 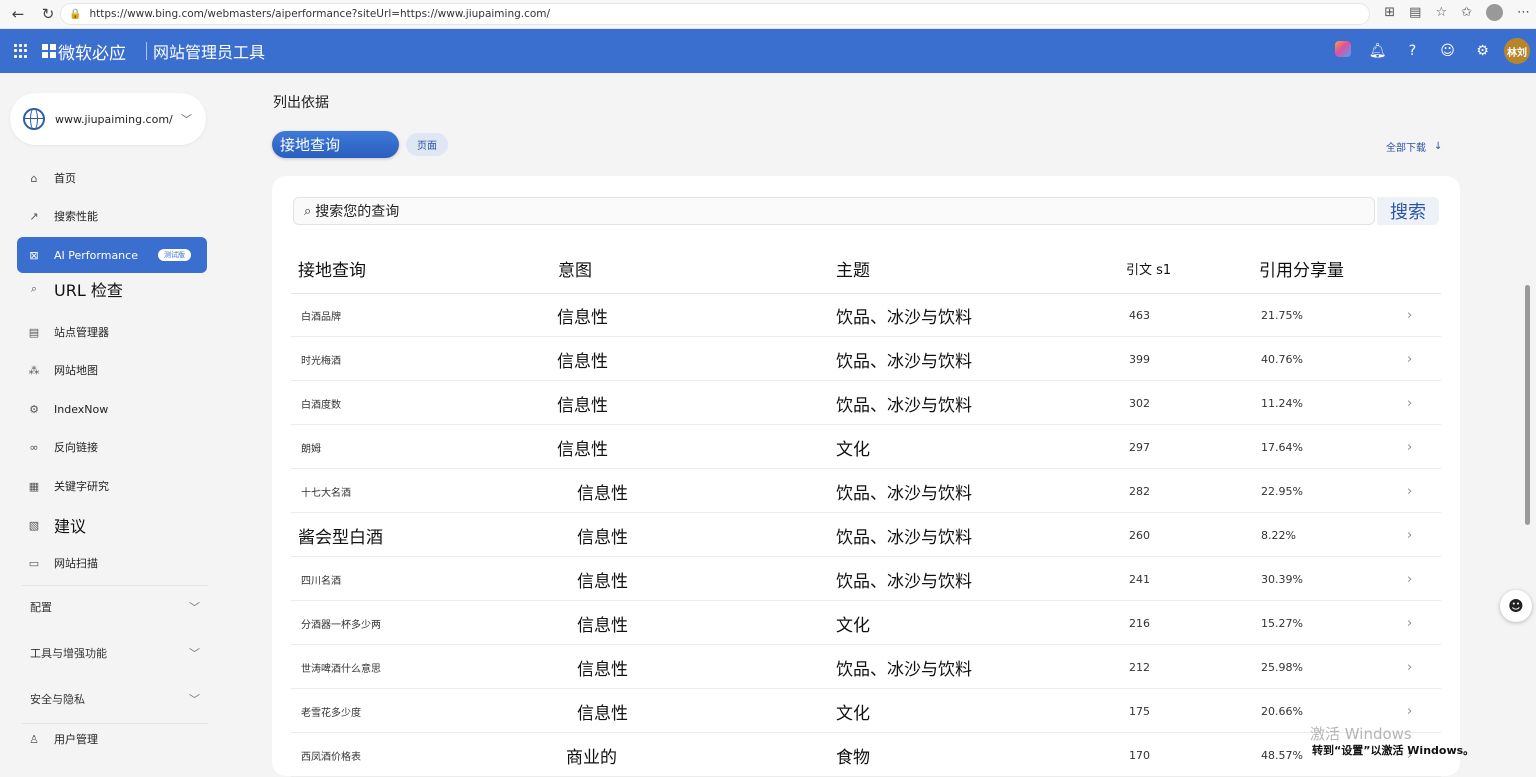 What do you see at coordinates (112, 178) in the screenshot?
I see `sidebar-item-home: ⌂ 首页` at bounding box center [112, 178].